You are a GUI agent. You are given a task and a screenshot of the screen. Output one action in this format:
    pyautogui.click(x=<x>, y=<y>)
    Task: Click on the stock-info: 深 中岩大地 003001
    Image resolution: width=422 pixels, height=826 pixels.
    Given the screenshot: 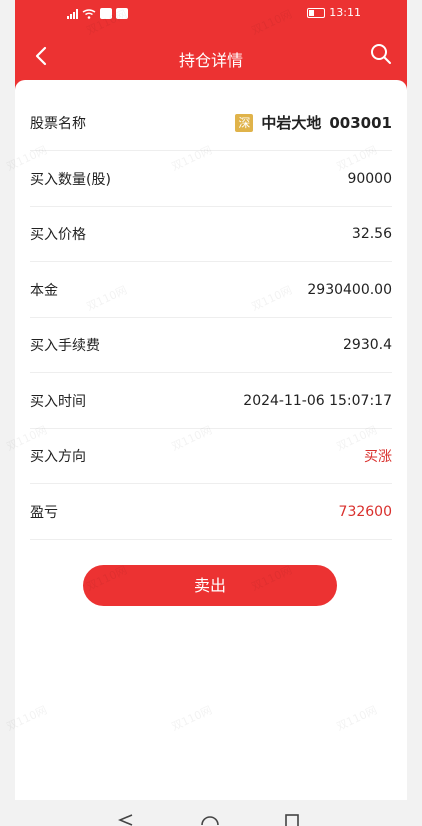 What is the action you would take?
    pyautogui.click(x=313, y=122)
    